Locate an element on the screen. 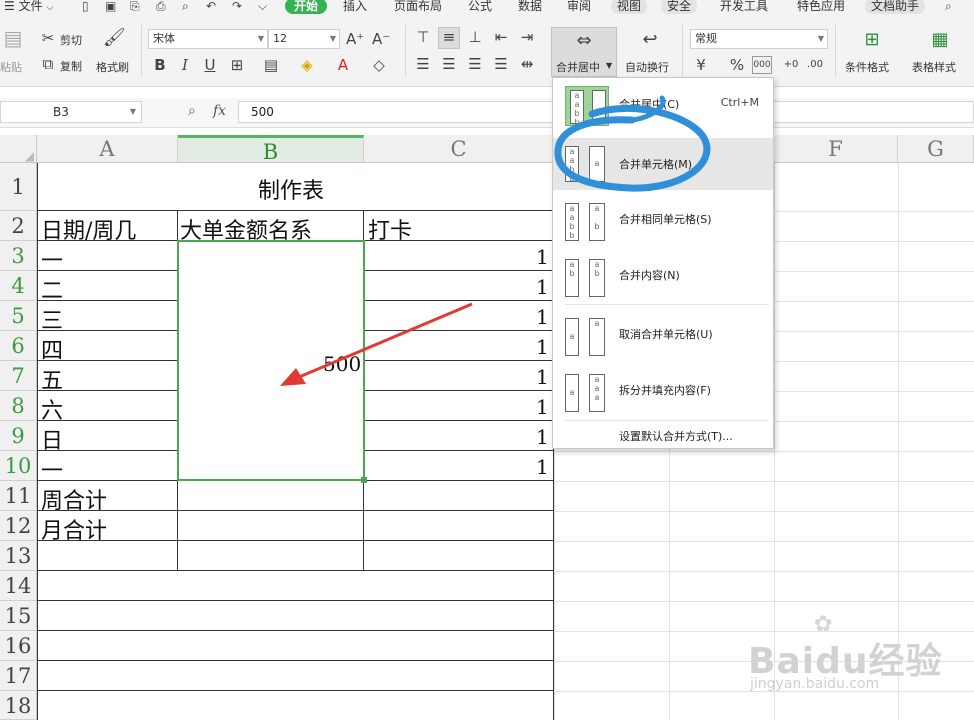 The image size is (974, 720). row-header: 5 is located at coordinates (18, 316).